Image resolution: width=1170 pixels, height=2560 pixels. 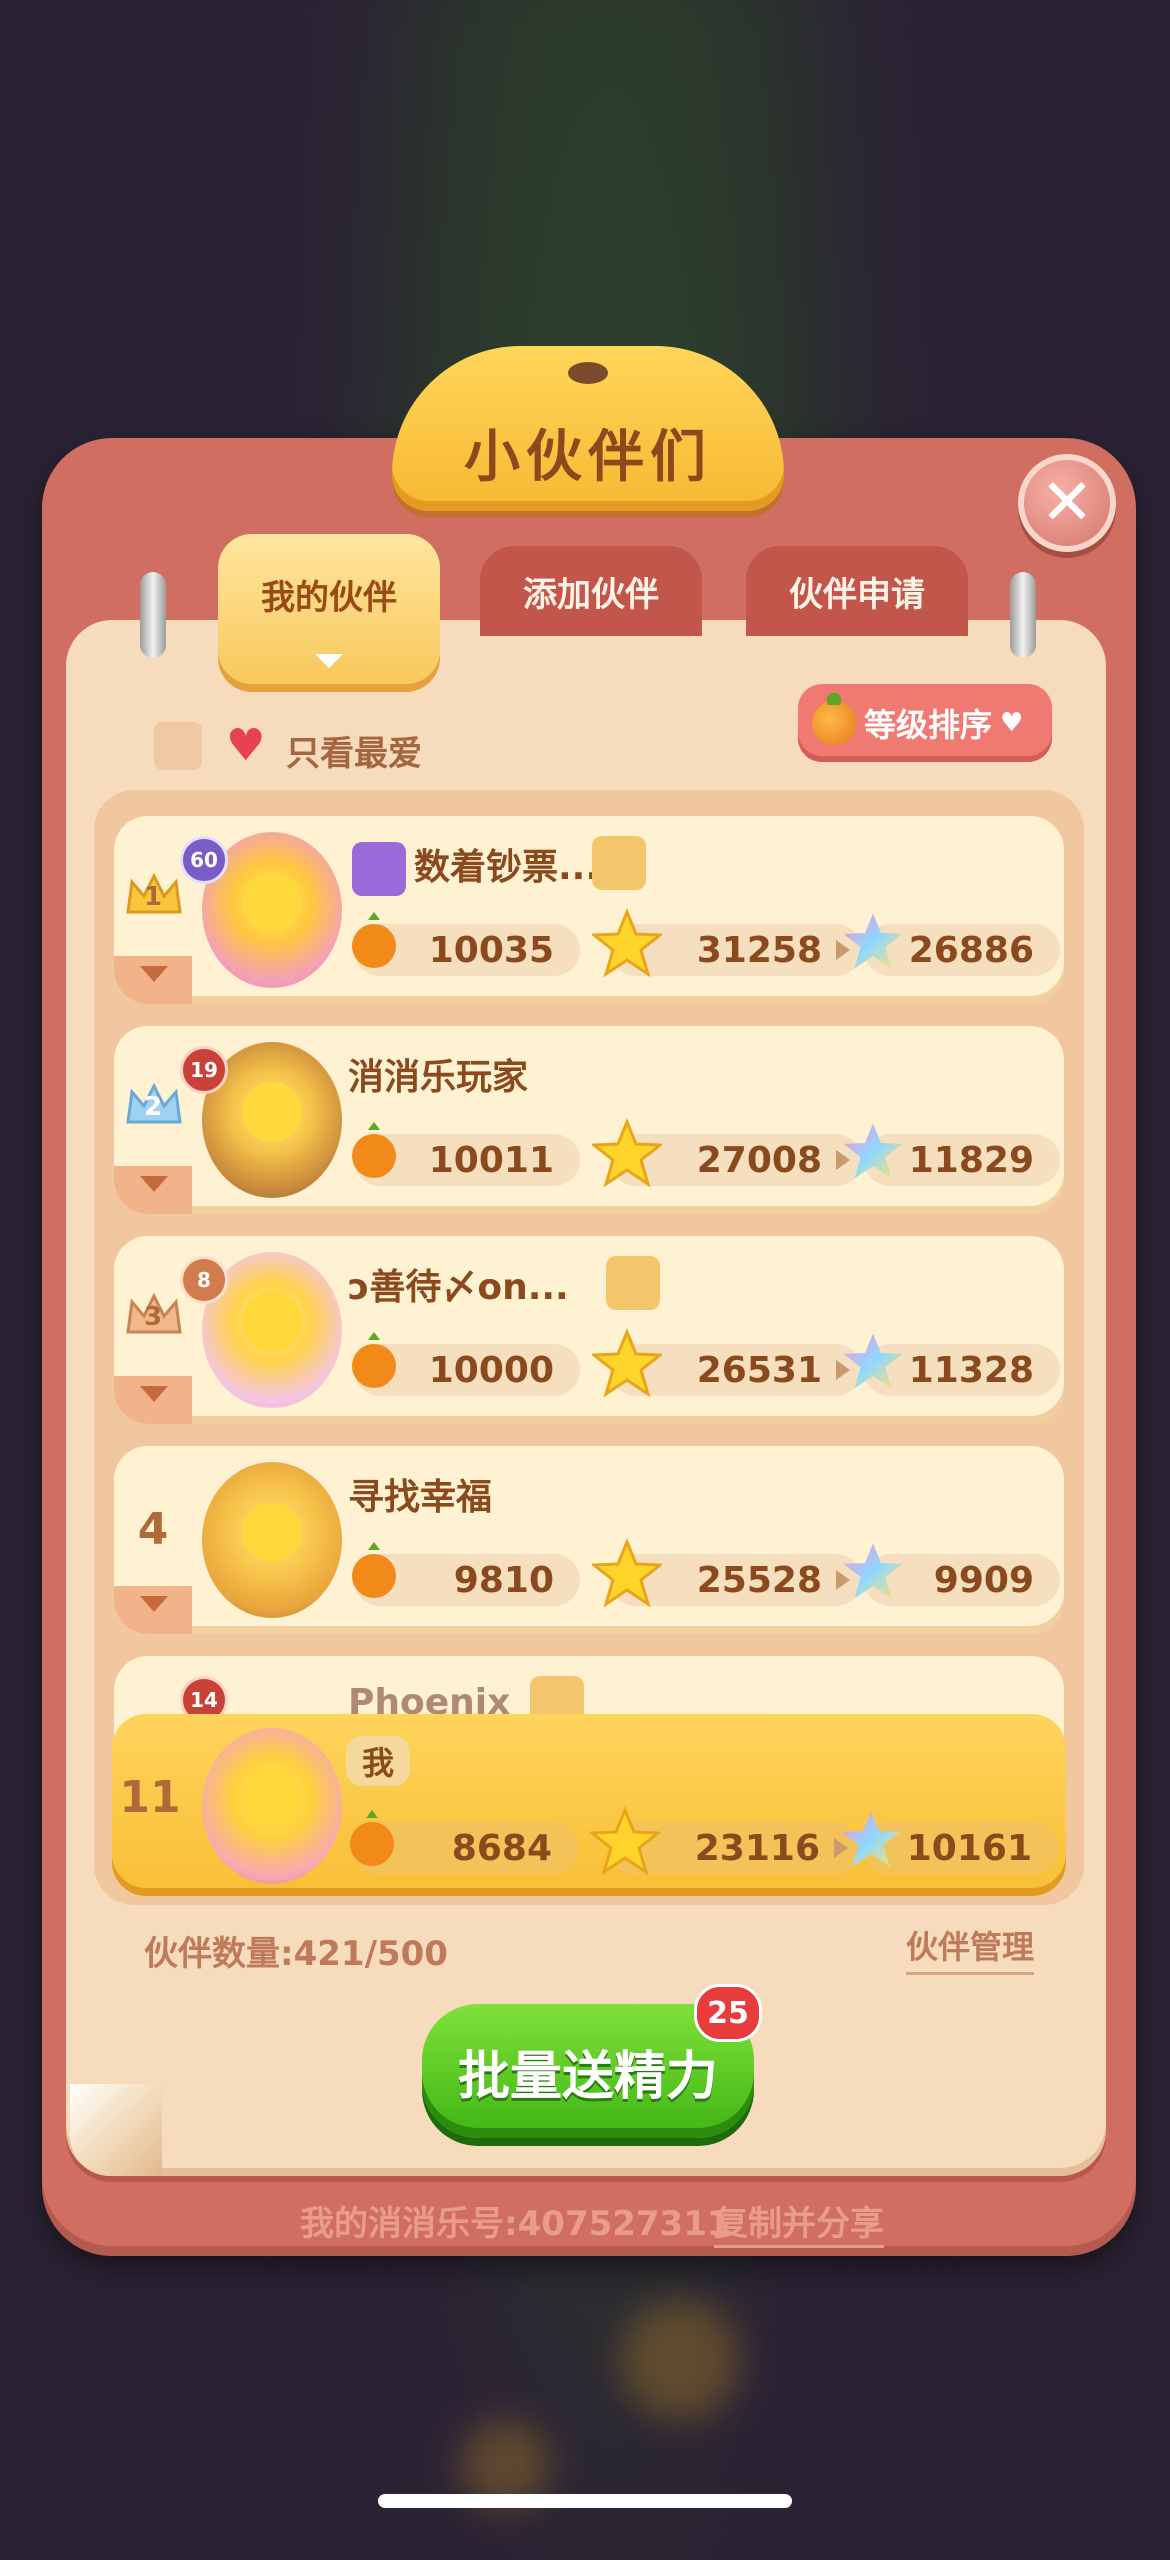 What do you see at coordinates (153, 1529) in the screenshot?
I see `rank-number: 4` at bounding box center [153, 1529].